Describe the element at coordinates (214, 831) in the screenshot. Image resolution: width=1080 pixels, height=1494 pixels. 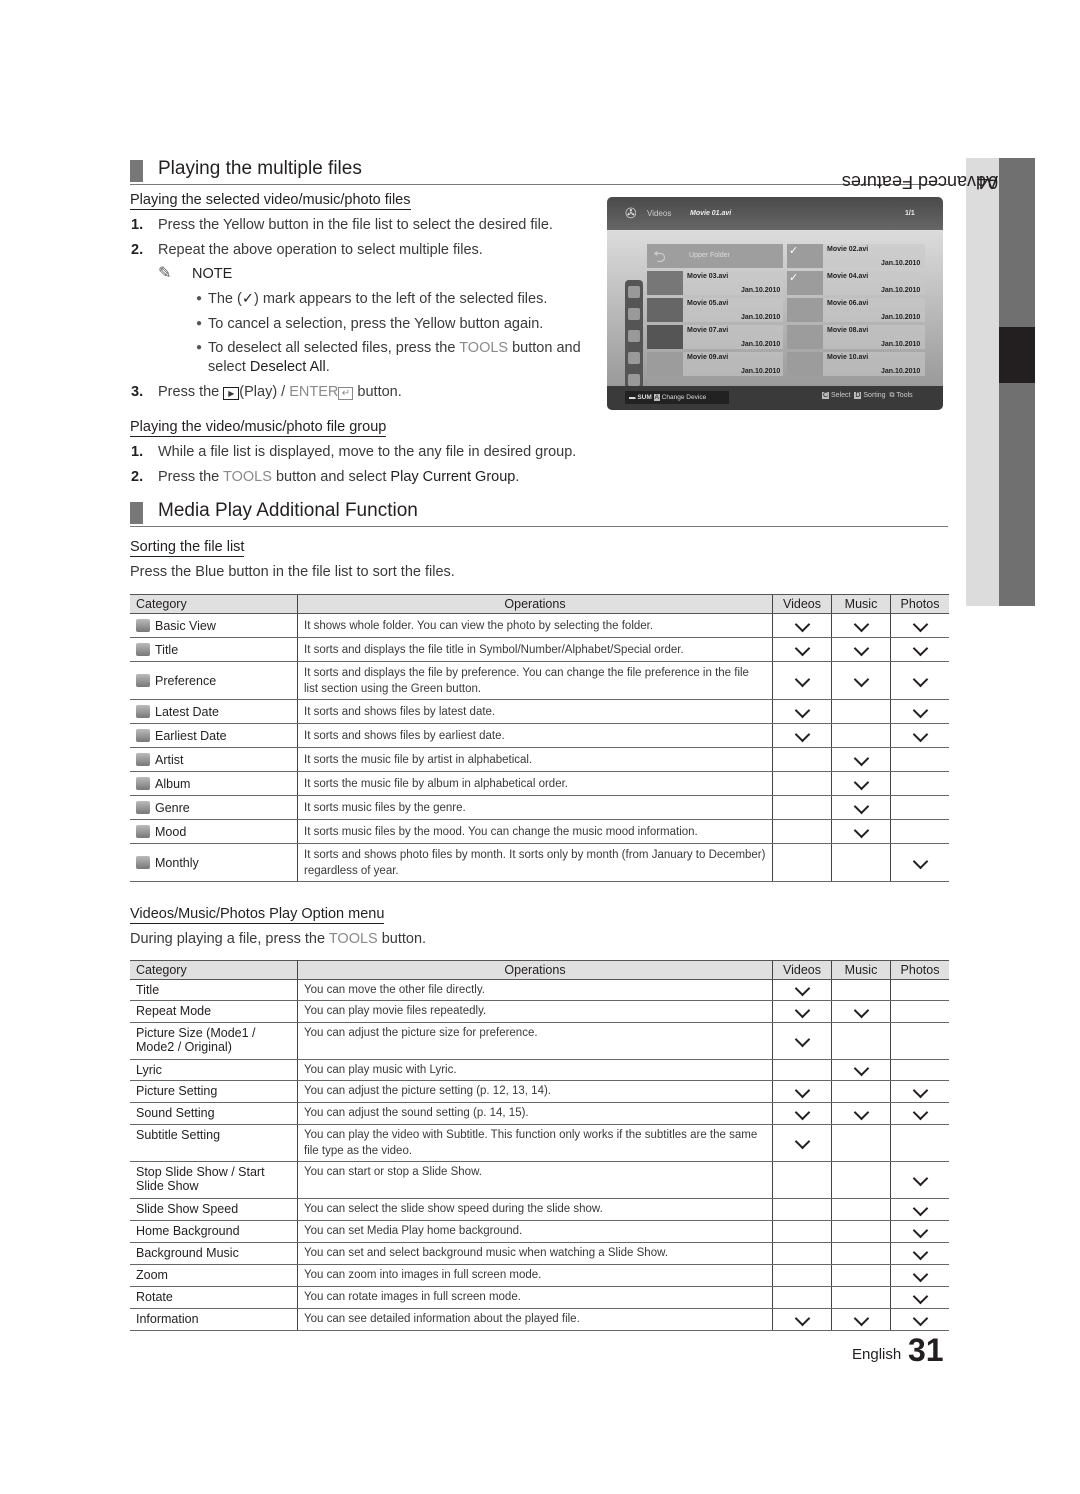
I see `category-cell: Mood` at that location.